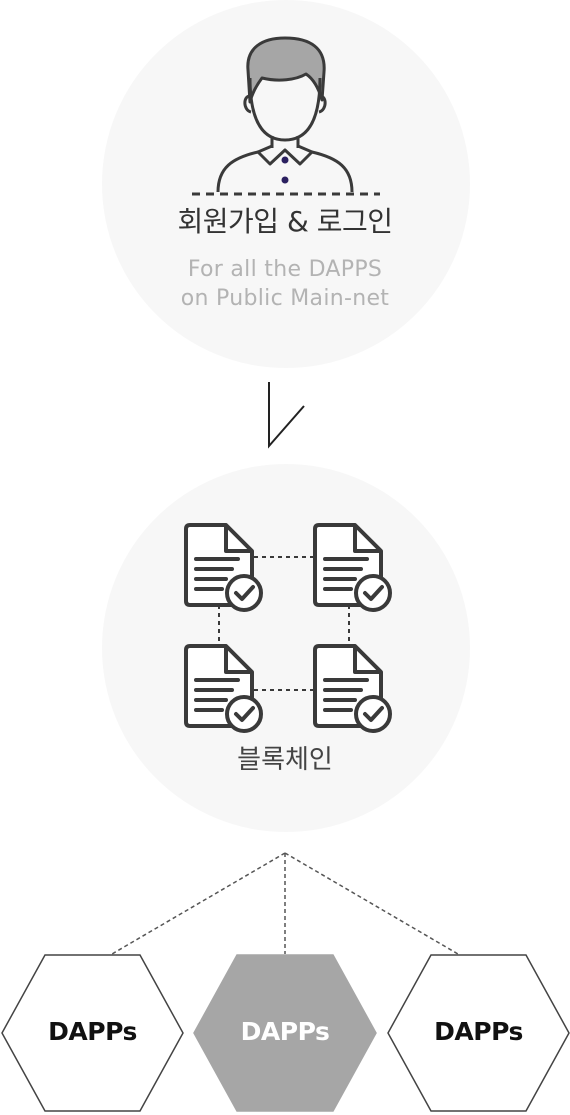 This screenshot has height=1115, width=570. I want to click on dapp-hexagons, so click(285, 1033).